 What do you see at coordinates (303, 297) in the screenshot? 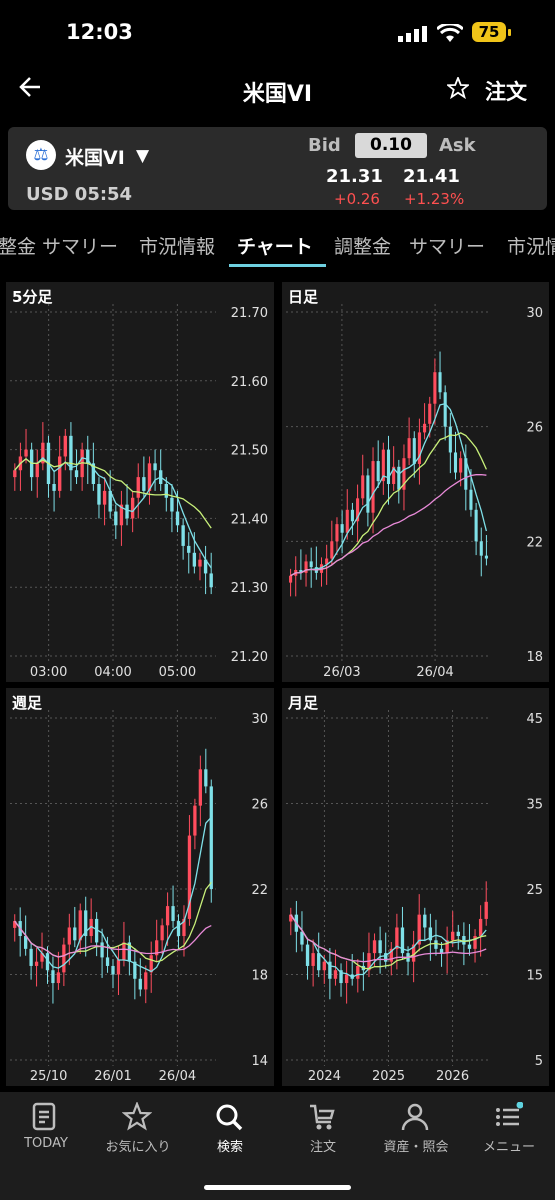
I see `chart-title: 日足` at bounding box center [303, 297].